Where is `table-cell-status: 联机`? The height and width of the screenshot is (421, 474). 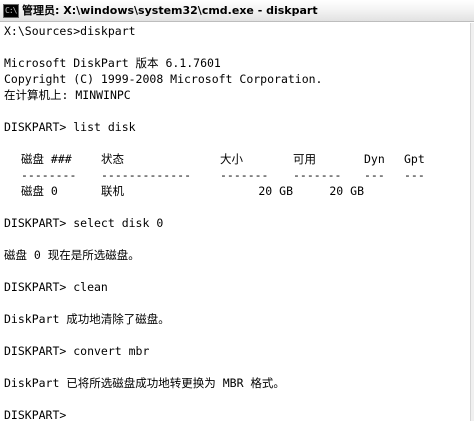 table-cell-status: 联机 is located at coordinates (112, 191).